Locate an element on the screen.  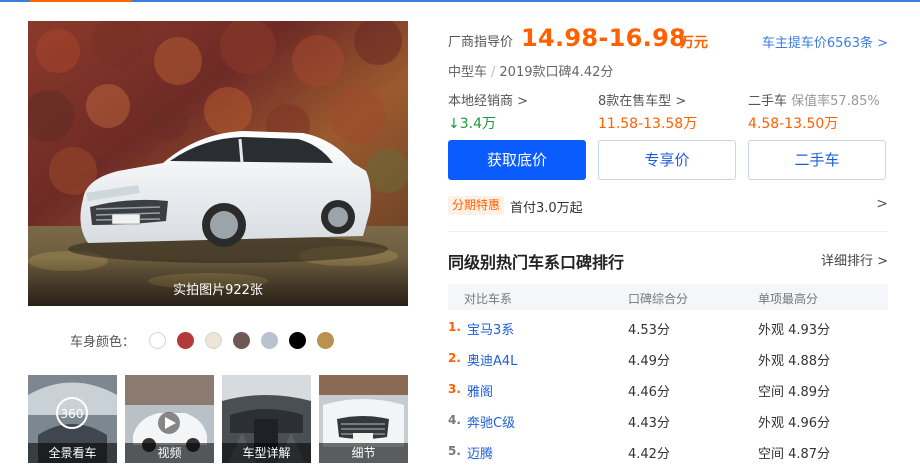
resale-rate: 保值率57.85% is located at coordinates (835, 101).